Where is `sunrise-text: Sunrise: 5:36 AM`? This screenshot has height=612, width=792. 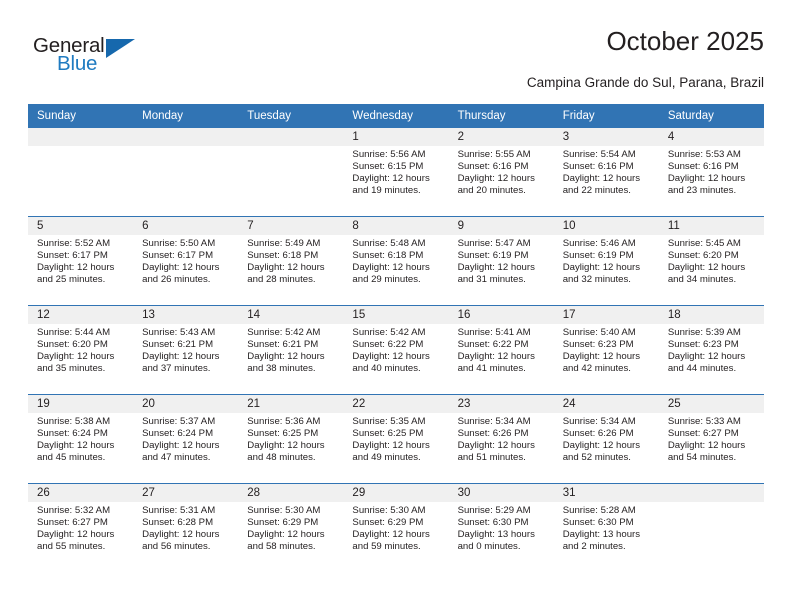
sunrise-text: Sunrise: 5:36 AM is located at coordinates (284, 421).